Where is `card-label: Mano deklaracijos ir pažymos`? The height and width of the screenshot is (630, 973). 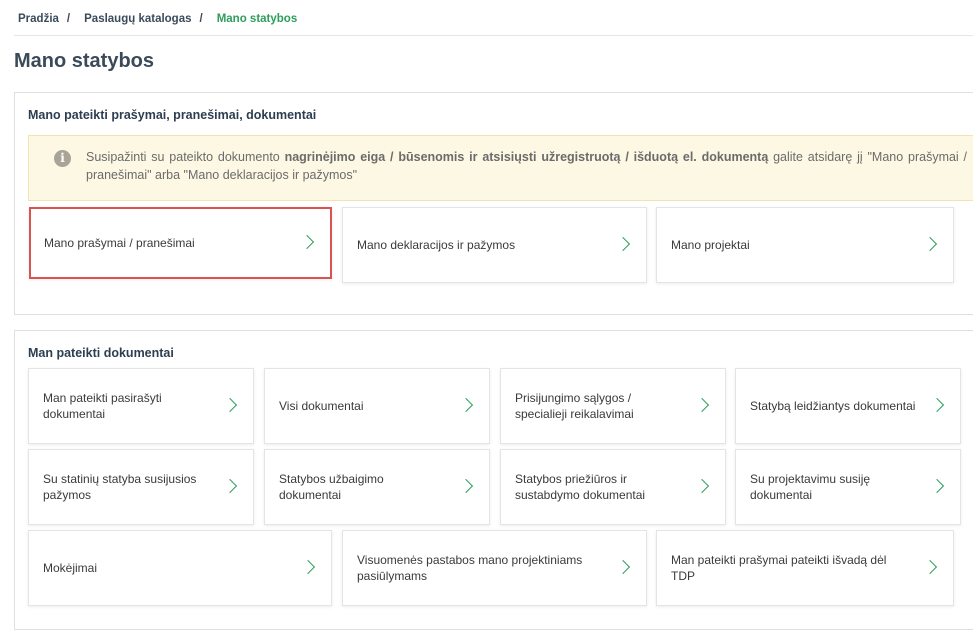
card-label: Mano deklaracijos ir pažymos is located at coordinates (436, 245).